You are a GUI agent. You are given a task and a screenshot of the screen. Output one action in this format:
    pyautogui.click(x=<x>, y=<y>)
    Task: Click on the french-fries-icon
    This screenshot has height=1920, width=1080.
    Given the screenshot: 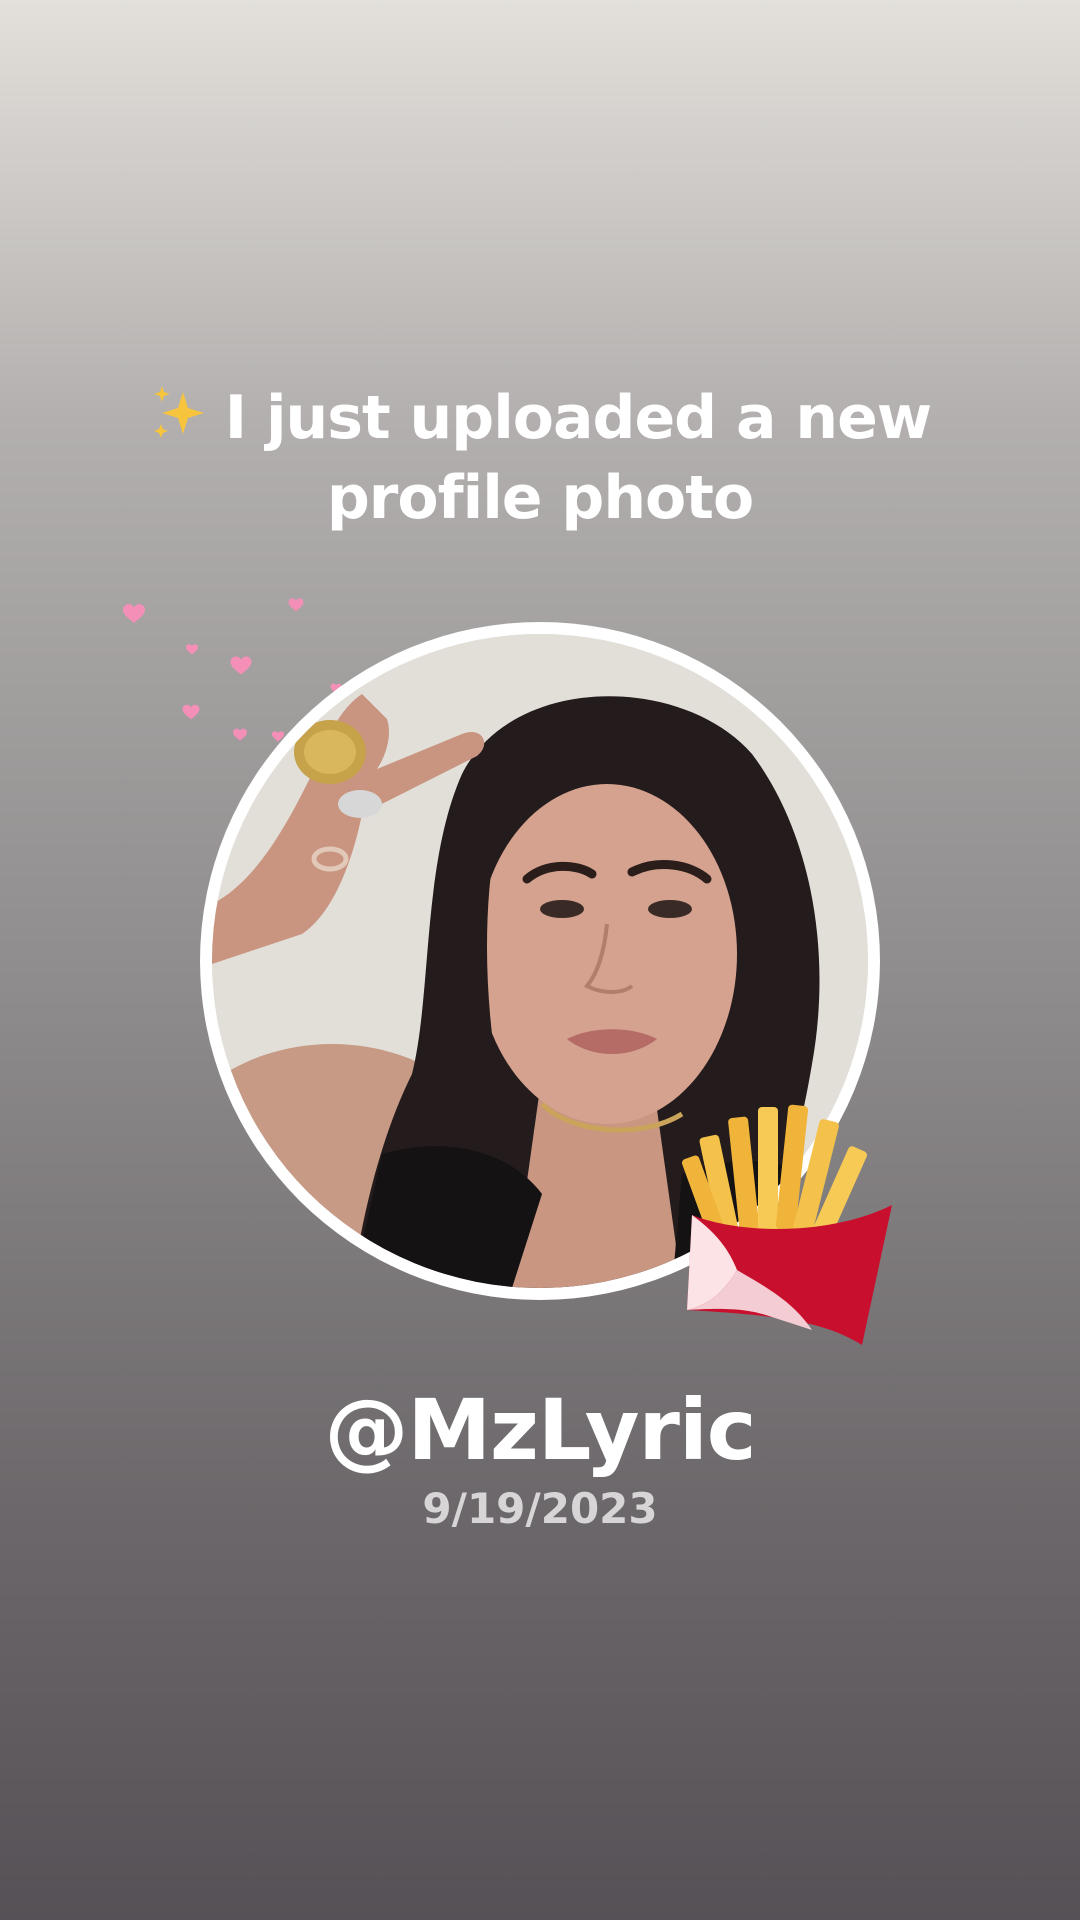 What is the action you would take?
    pyautogui.click(x=787, y=1224)
    